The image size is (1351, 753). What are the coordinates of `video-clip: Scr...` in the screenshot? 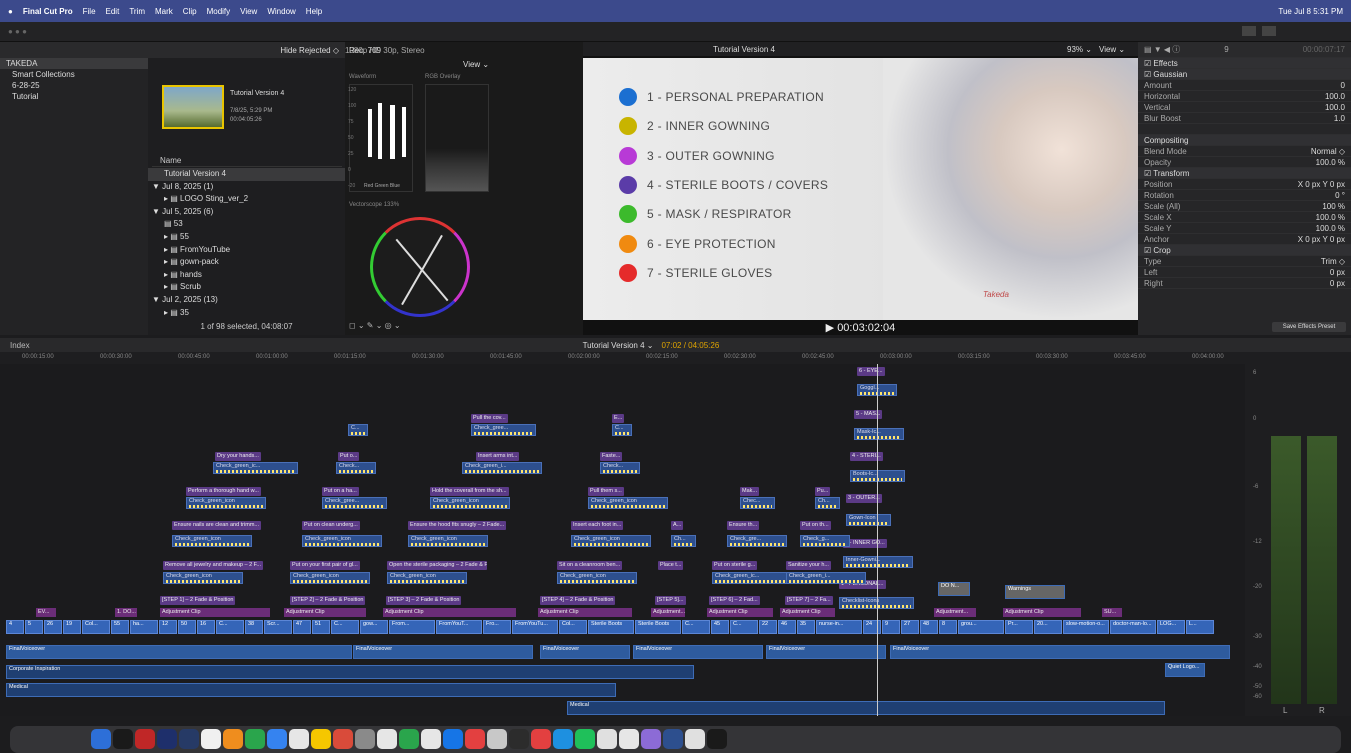 It's located at (278, 627).